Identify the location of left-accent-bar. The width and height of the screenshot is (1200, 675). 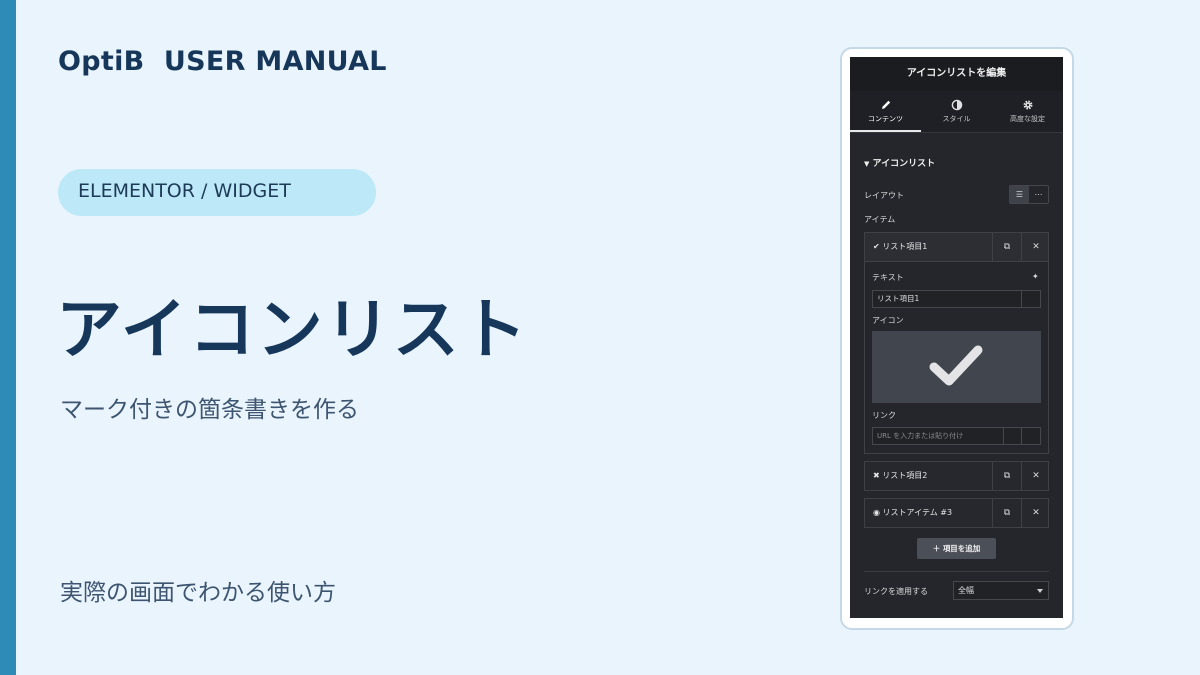
(8, 337).